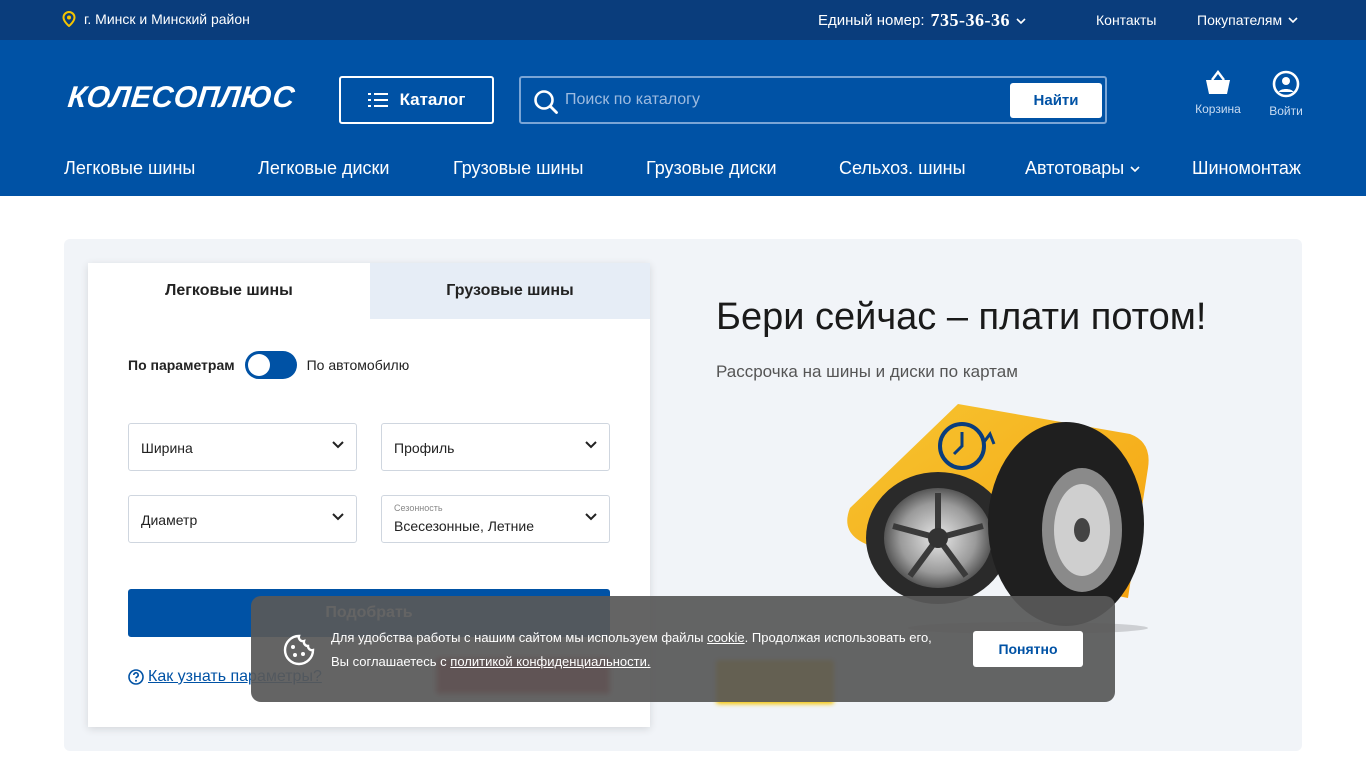 The image size is (1366, 768). Describe the element at coordinates (711, 168) in the screenshot. I see `nav-item-truck-wheels: Грузовые диски` at that location.